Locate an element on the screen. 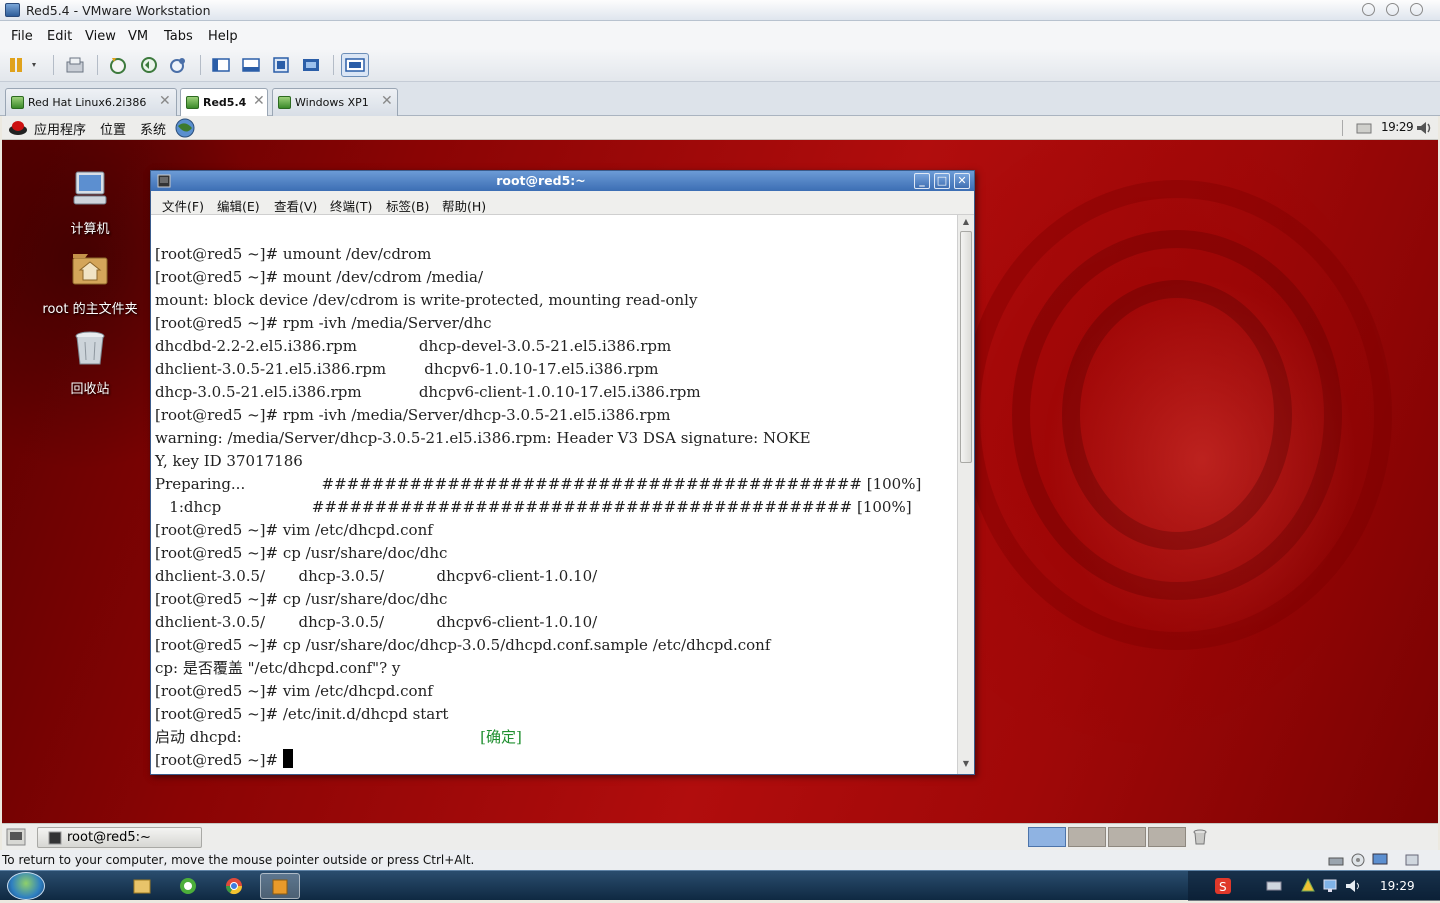  taskbar-vmware is located at coordinates (280, 886).